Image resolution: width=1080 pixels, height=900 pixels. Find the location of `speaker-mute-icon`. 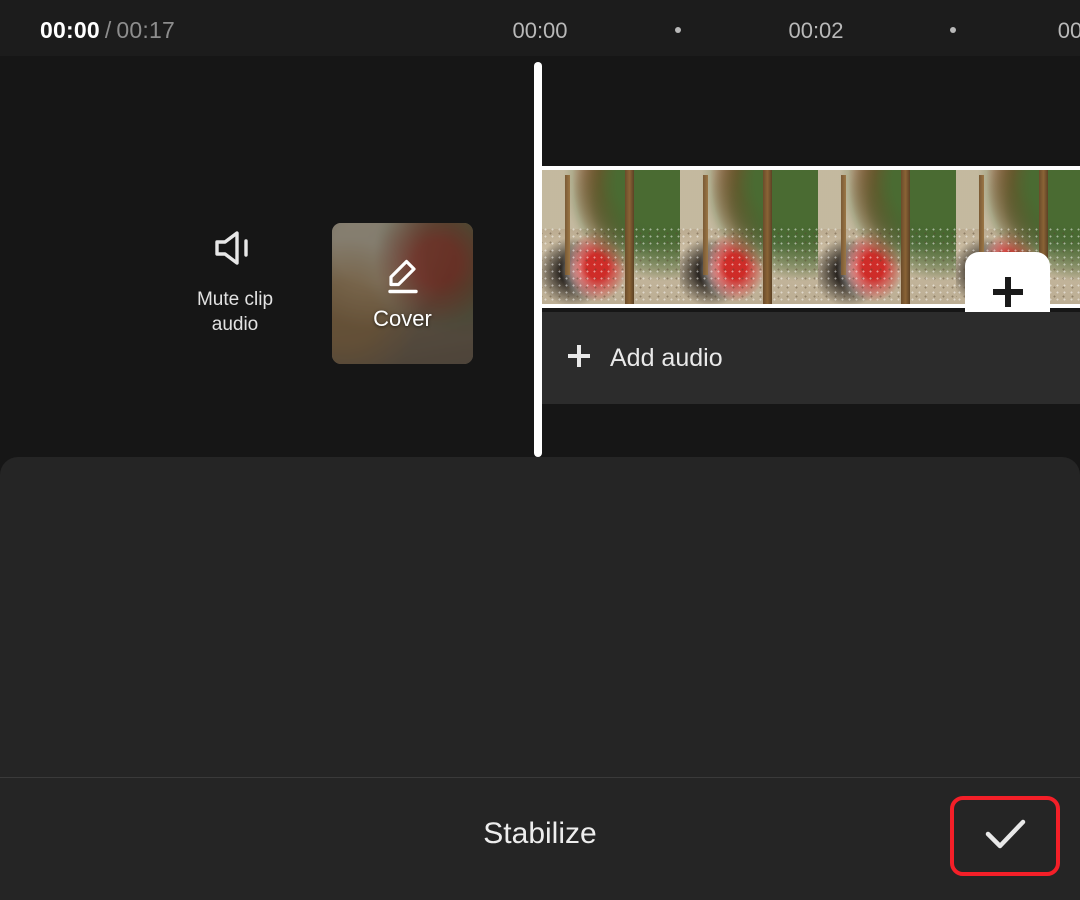

speaker-mute-icon is located at coordinates (235, 250).